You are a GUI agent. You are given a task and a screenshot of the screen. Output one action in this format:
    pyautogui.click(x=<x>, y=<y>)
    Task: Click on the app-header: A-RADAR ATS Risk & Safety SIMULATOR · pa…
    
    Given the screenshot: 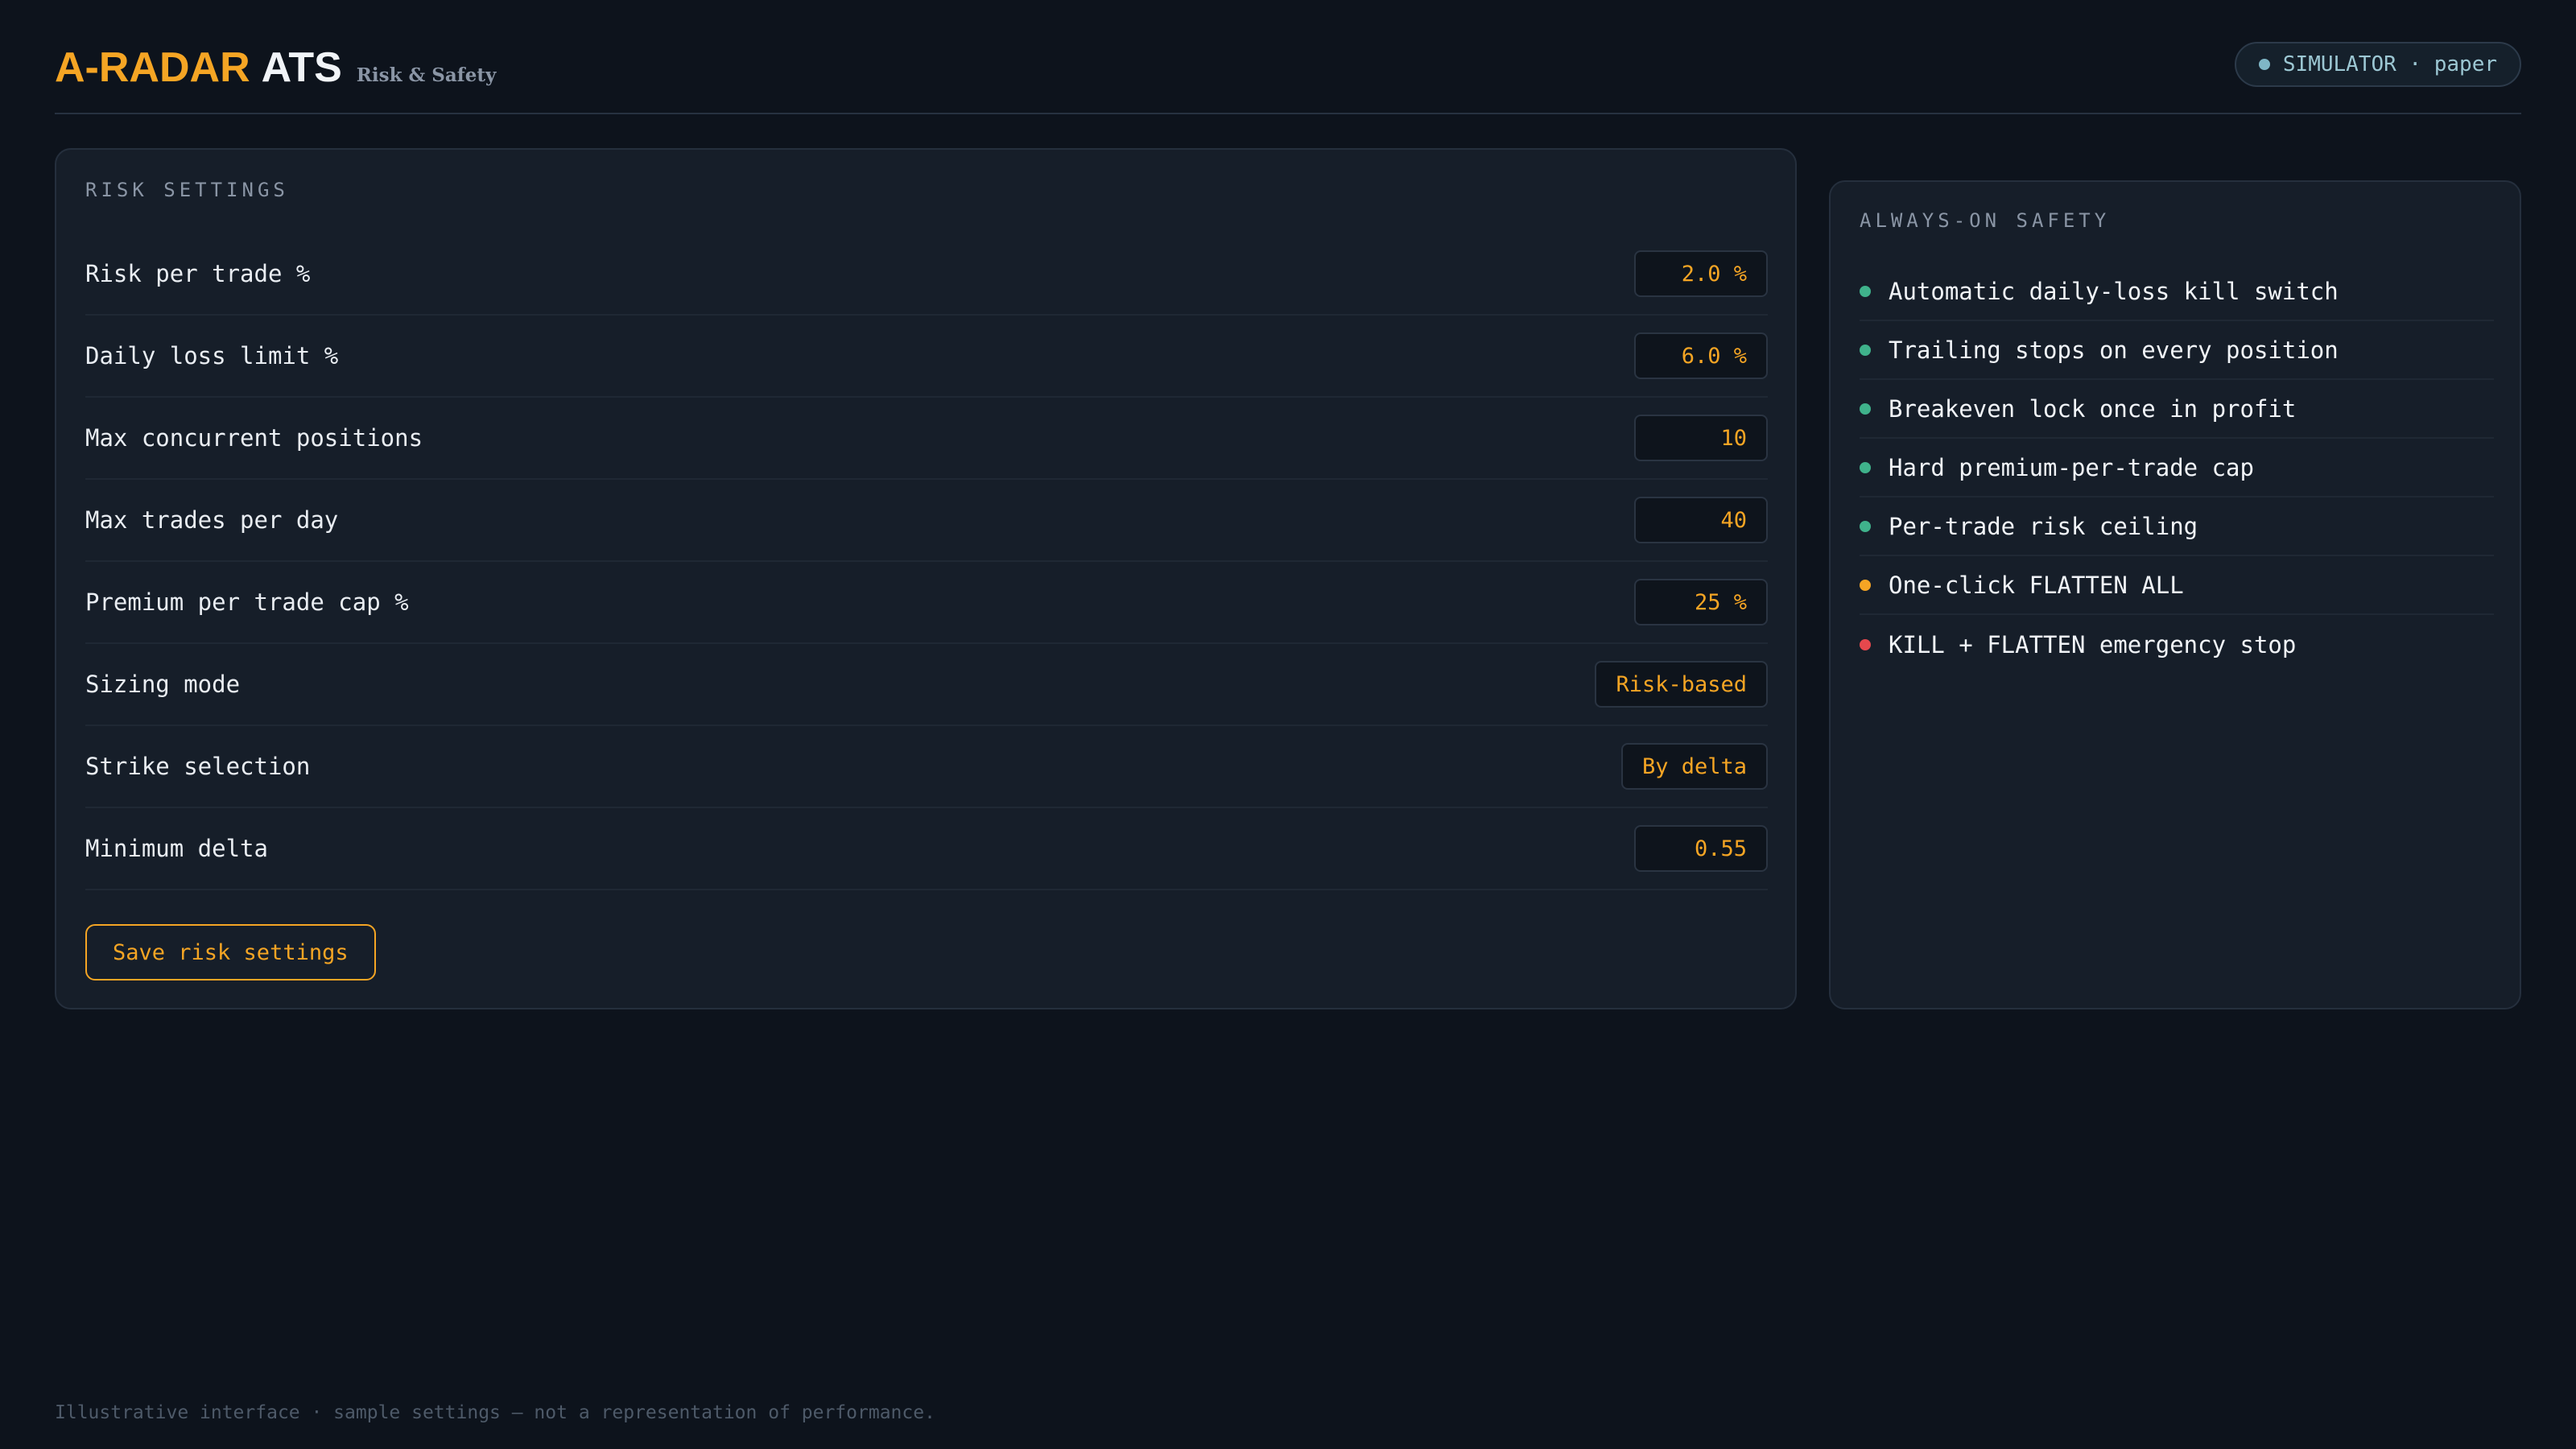 What is the action you would take?
    pyautogui.click(x=1288, y=77)
    